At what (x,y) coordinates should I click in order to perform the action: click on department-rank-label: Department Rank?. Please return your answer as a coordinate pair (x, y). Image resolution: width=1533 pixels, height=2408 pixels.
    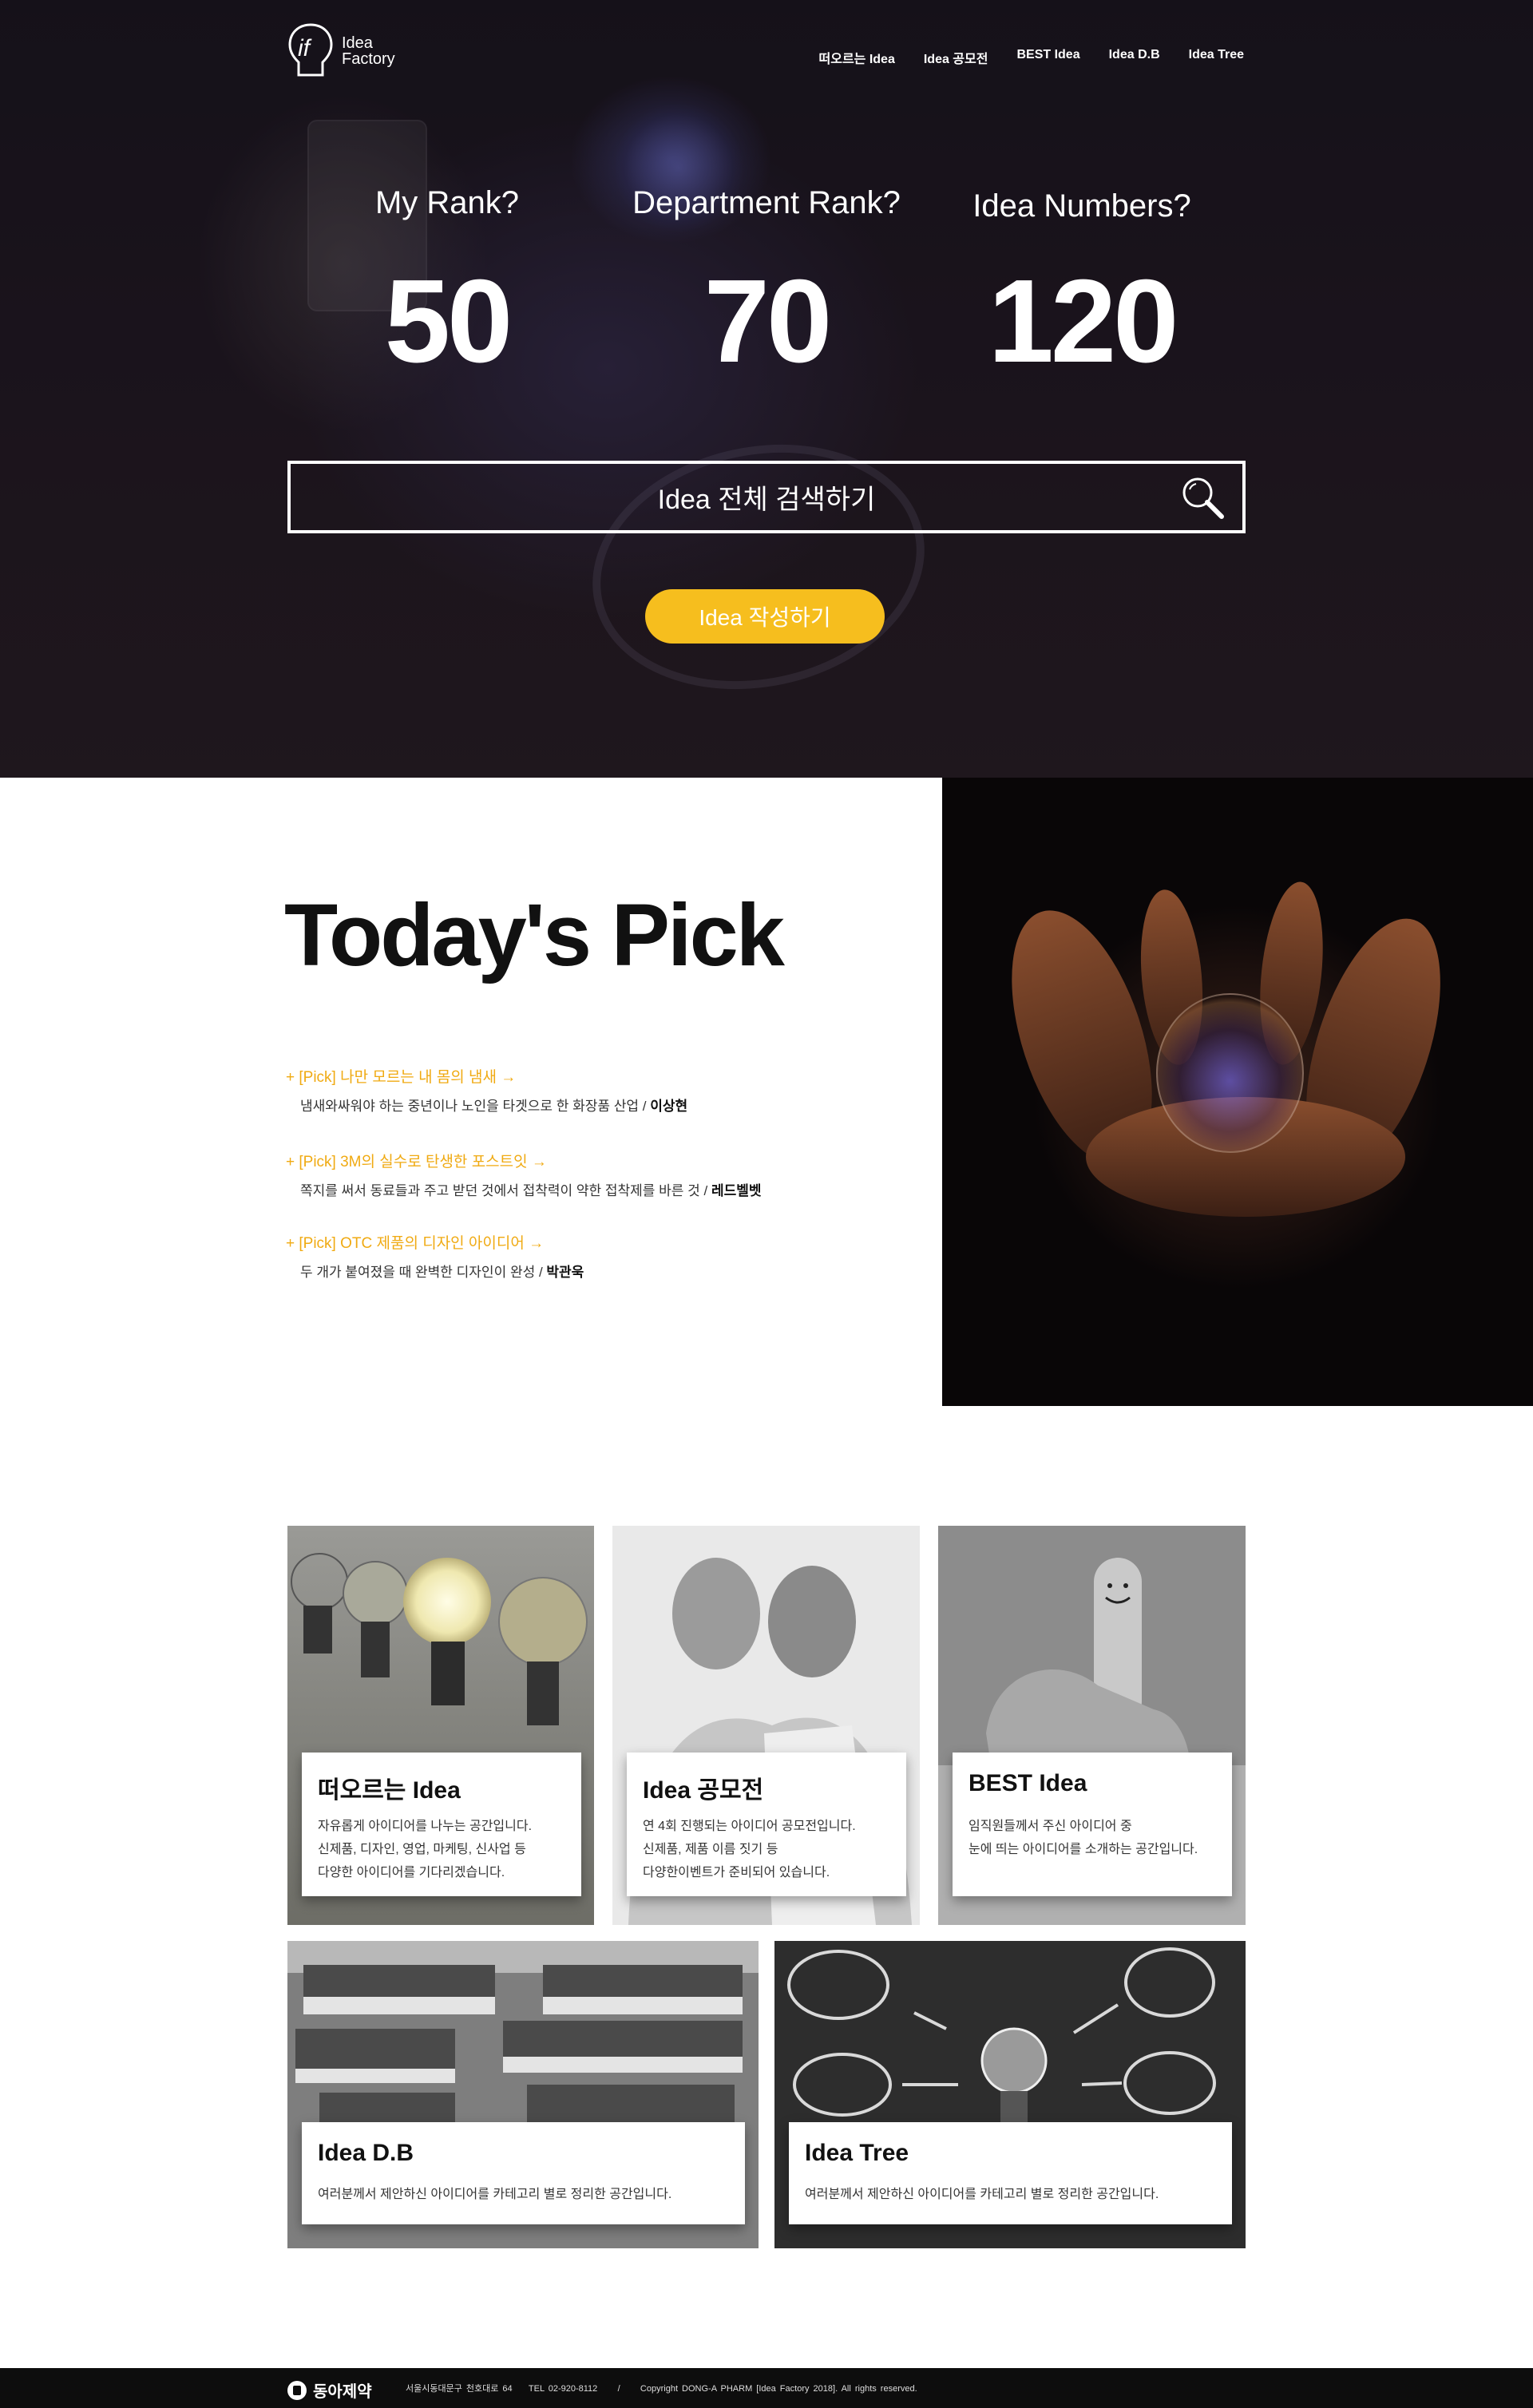
    Looking at the image, I should click on (766, 203).